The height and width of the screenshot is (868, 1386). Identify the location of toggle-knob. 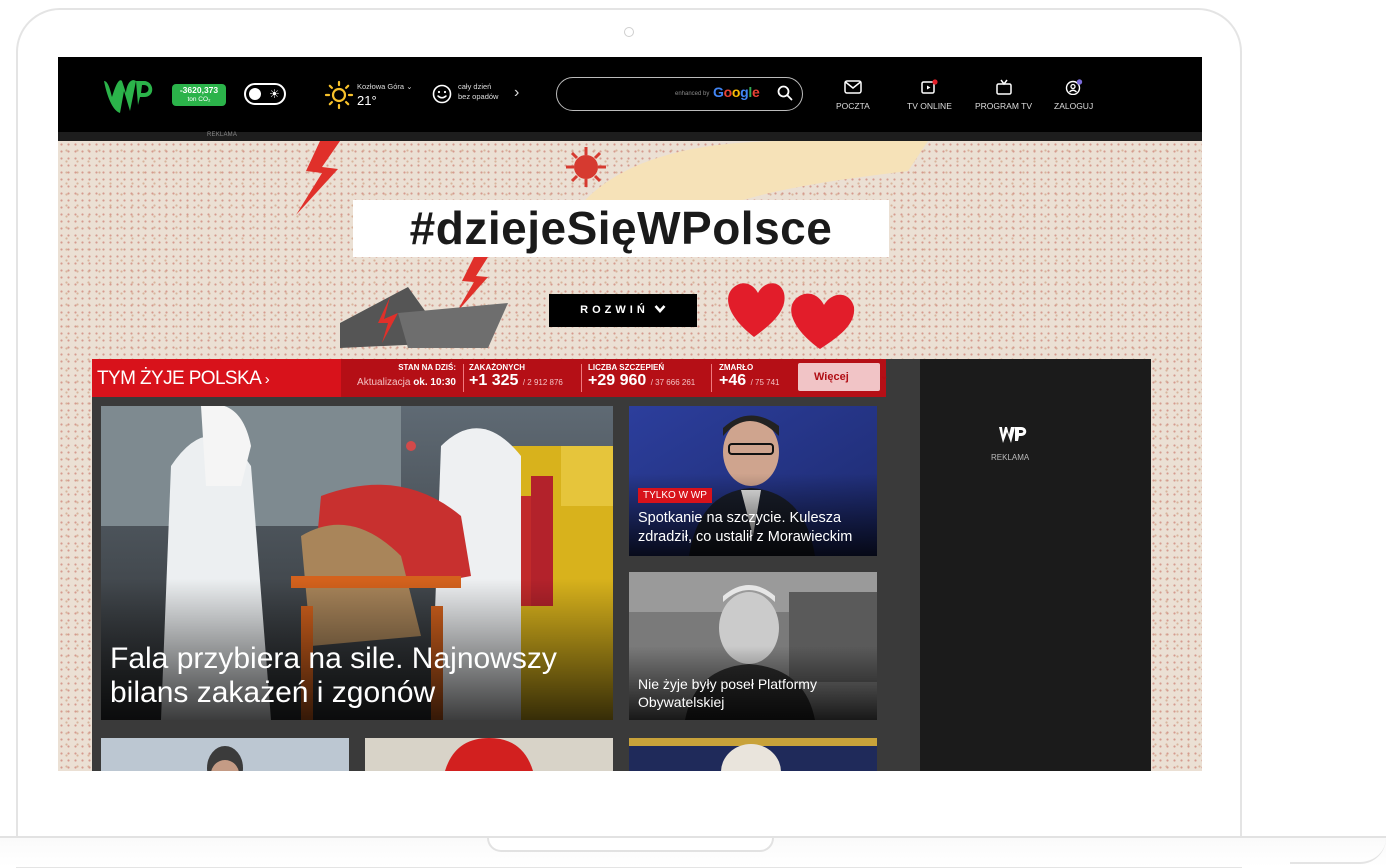
(255, 94).